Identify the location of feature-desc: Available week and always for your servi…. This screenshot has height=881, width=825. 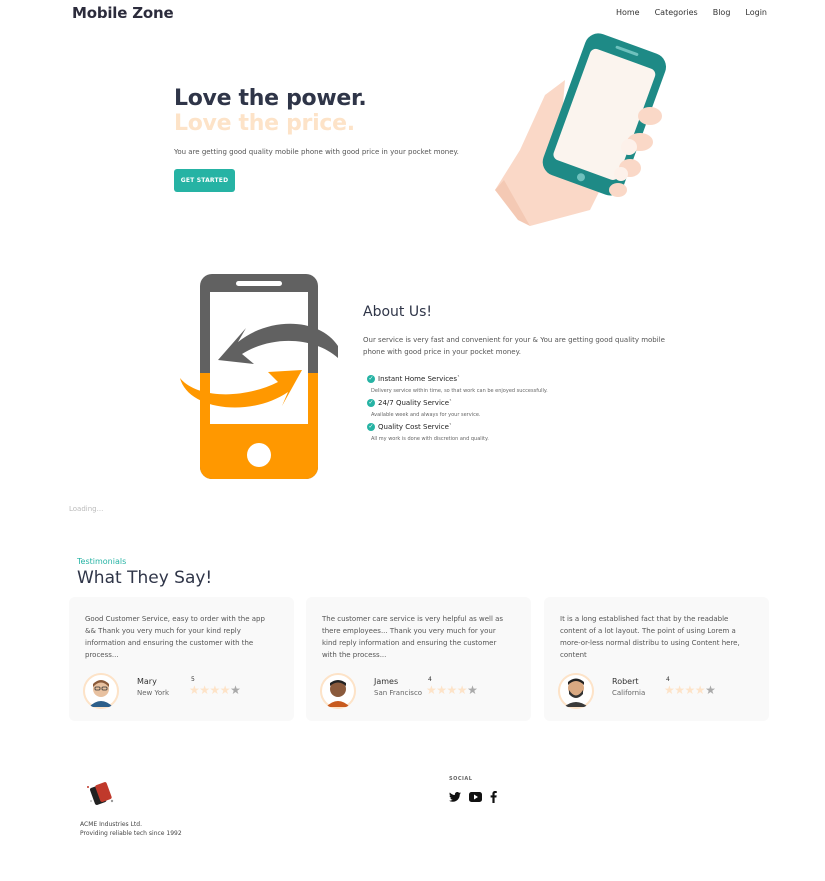
(426, 415).